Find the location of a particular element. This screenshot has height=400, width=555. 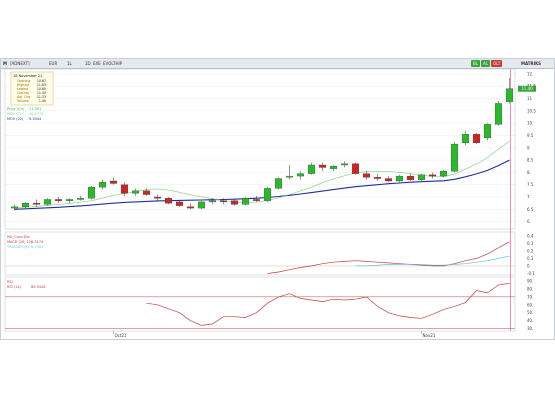

rsi-tick-label: 40. is located at coordinates (530, 320).